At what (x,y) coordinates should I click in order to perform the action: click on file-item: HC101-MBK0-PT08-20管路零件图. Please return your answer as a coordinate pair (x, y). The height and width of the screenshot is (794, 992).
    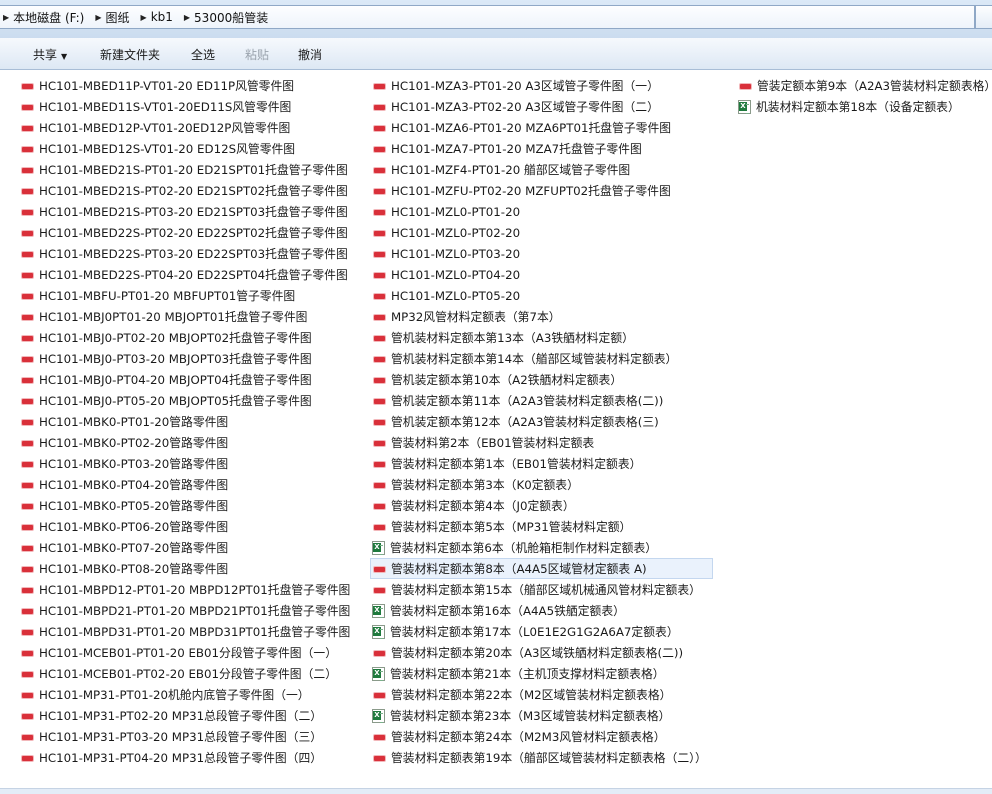
    Looking at the image, I should click on (187, 568).